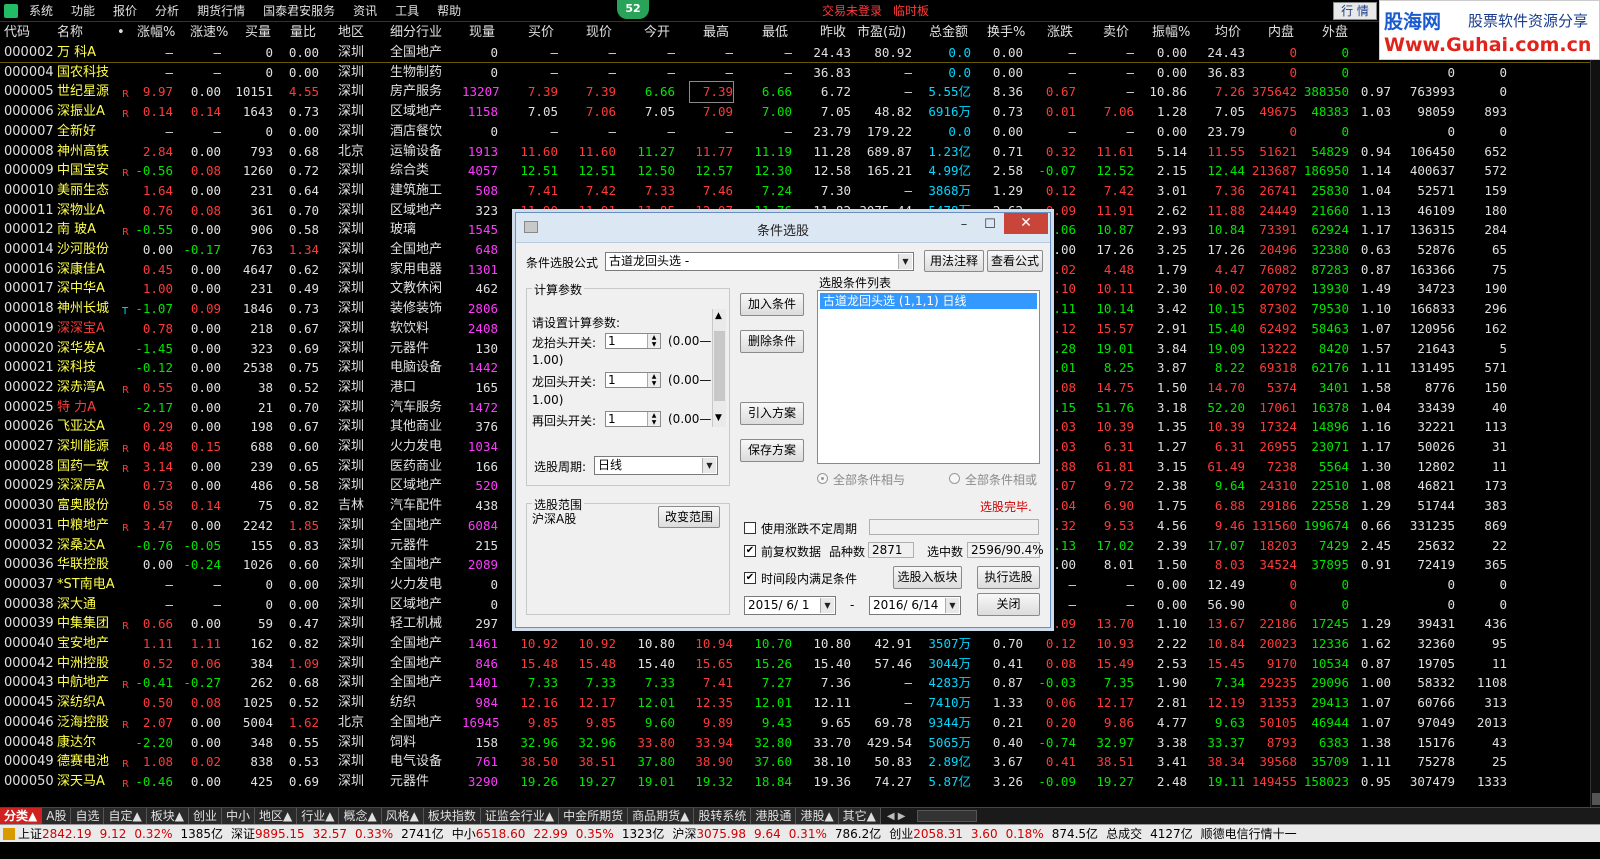  What do you see at coordinates (205, 816) in the screenshot?
I see `tab-5: 创业` at bounding box center [205, 816].